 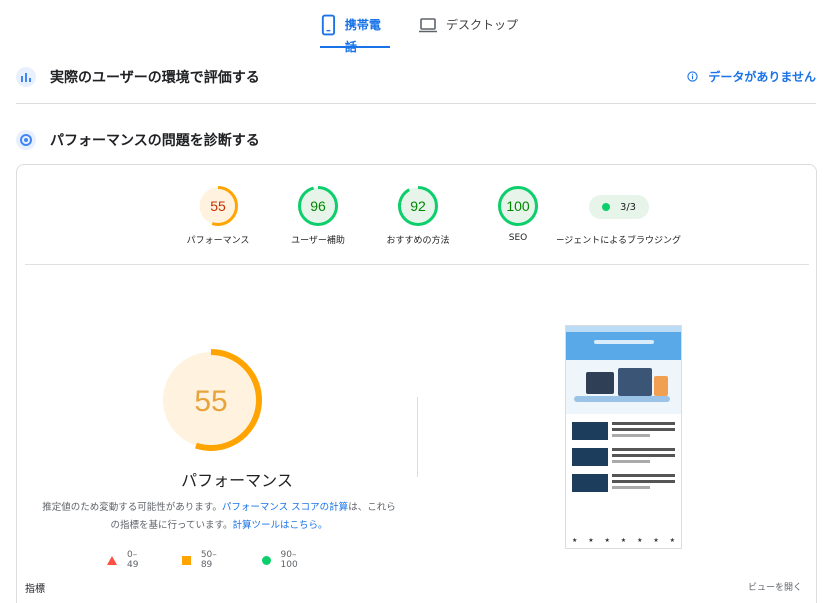 I want to click on score-legend: 0–49 50–89 90–100, so click(x=227, y=560).